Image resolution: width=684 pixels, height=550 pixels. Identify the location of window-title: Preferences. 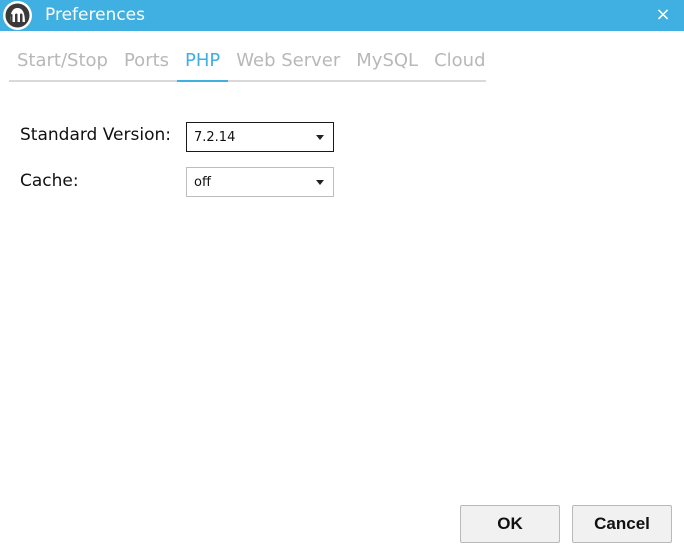
(95, 15).